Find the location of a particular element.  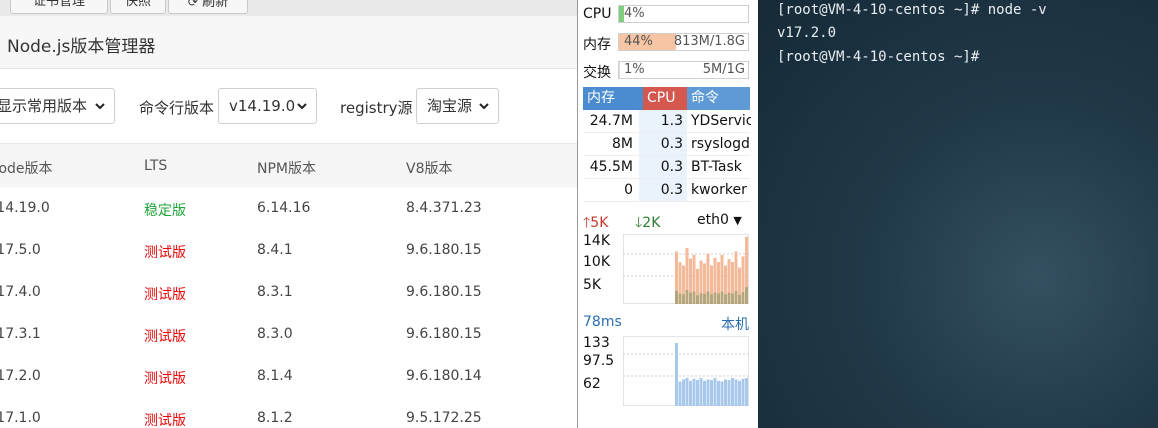

table-row: v14.19.0 稳定版 6.14.16 8.4.371.23 is located at coordinates (289, 208).